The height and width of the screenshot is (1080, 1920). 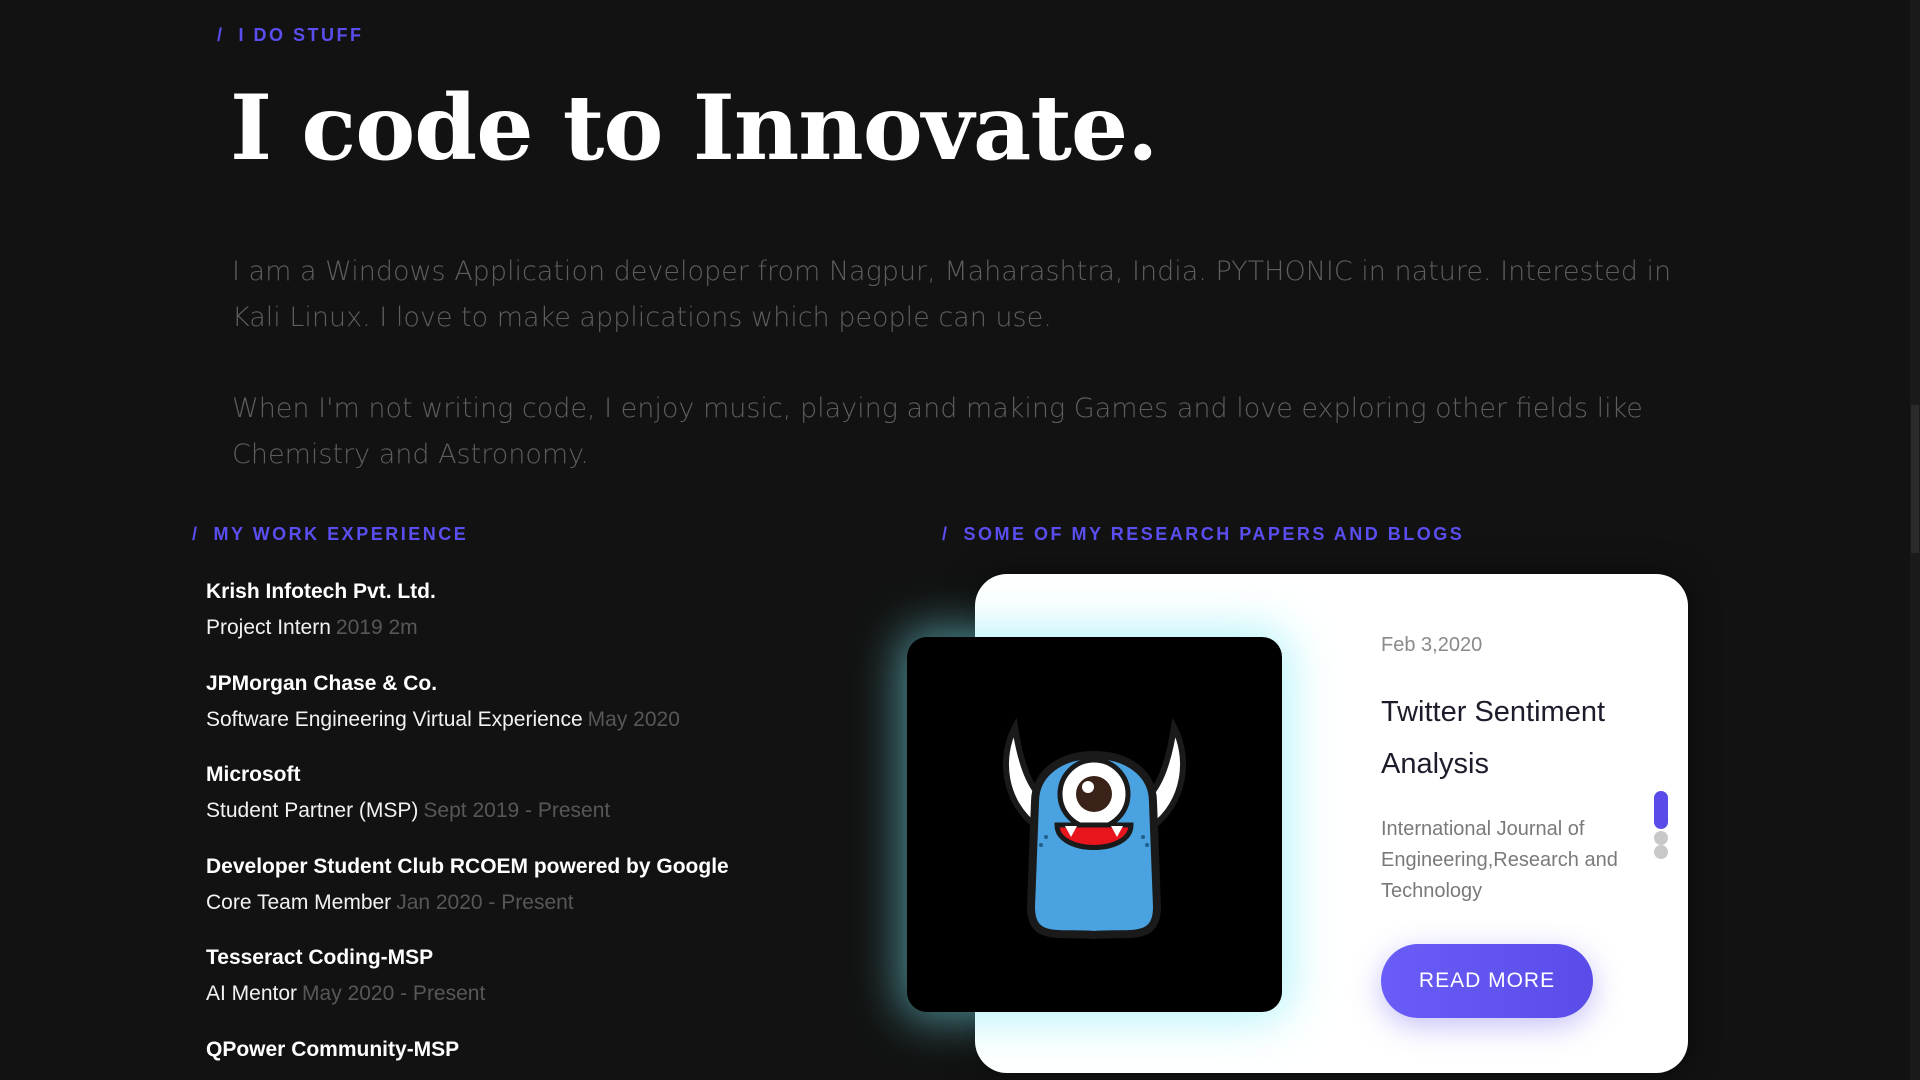 I want to click on role-line: AI Mentor May 2020 - Present, so click(x=576, y=994).